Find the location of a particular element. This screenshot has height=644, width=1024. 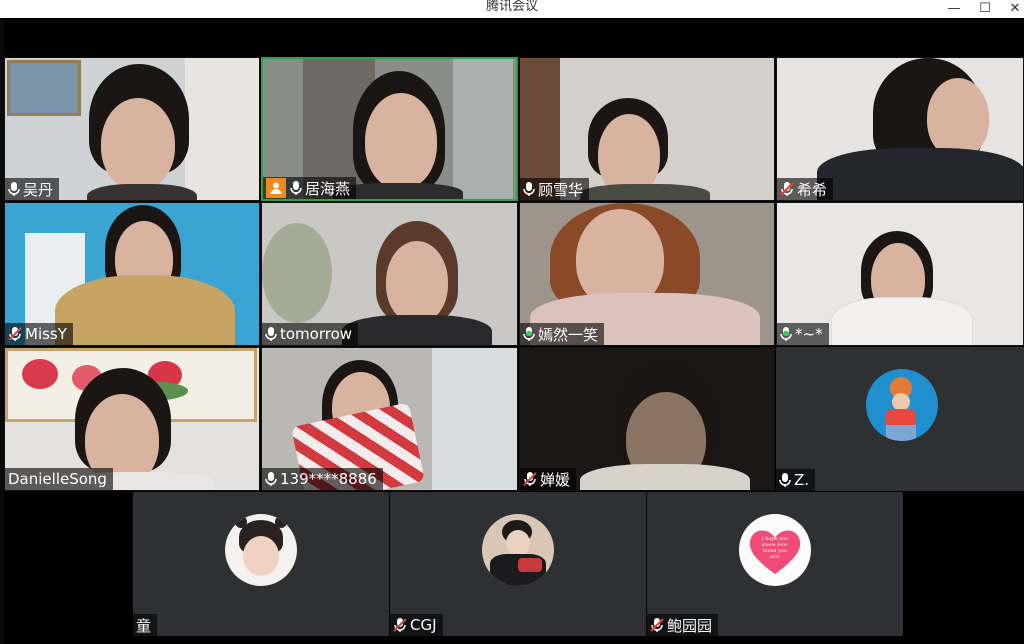

participant-name: 希希 is located at coordinates (812, 189).